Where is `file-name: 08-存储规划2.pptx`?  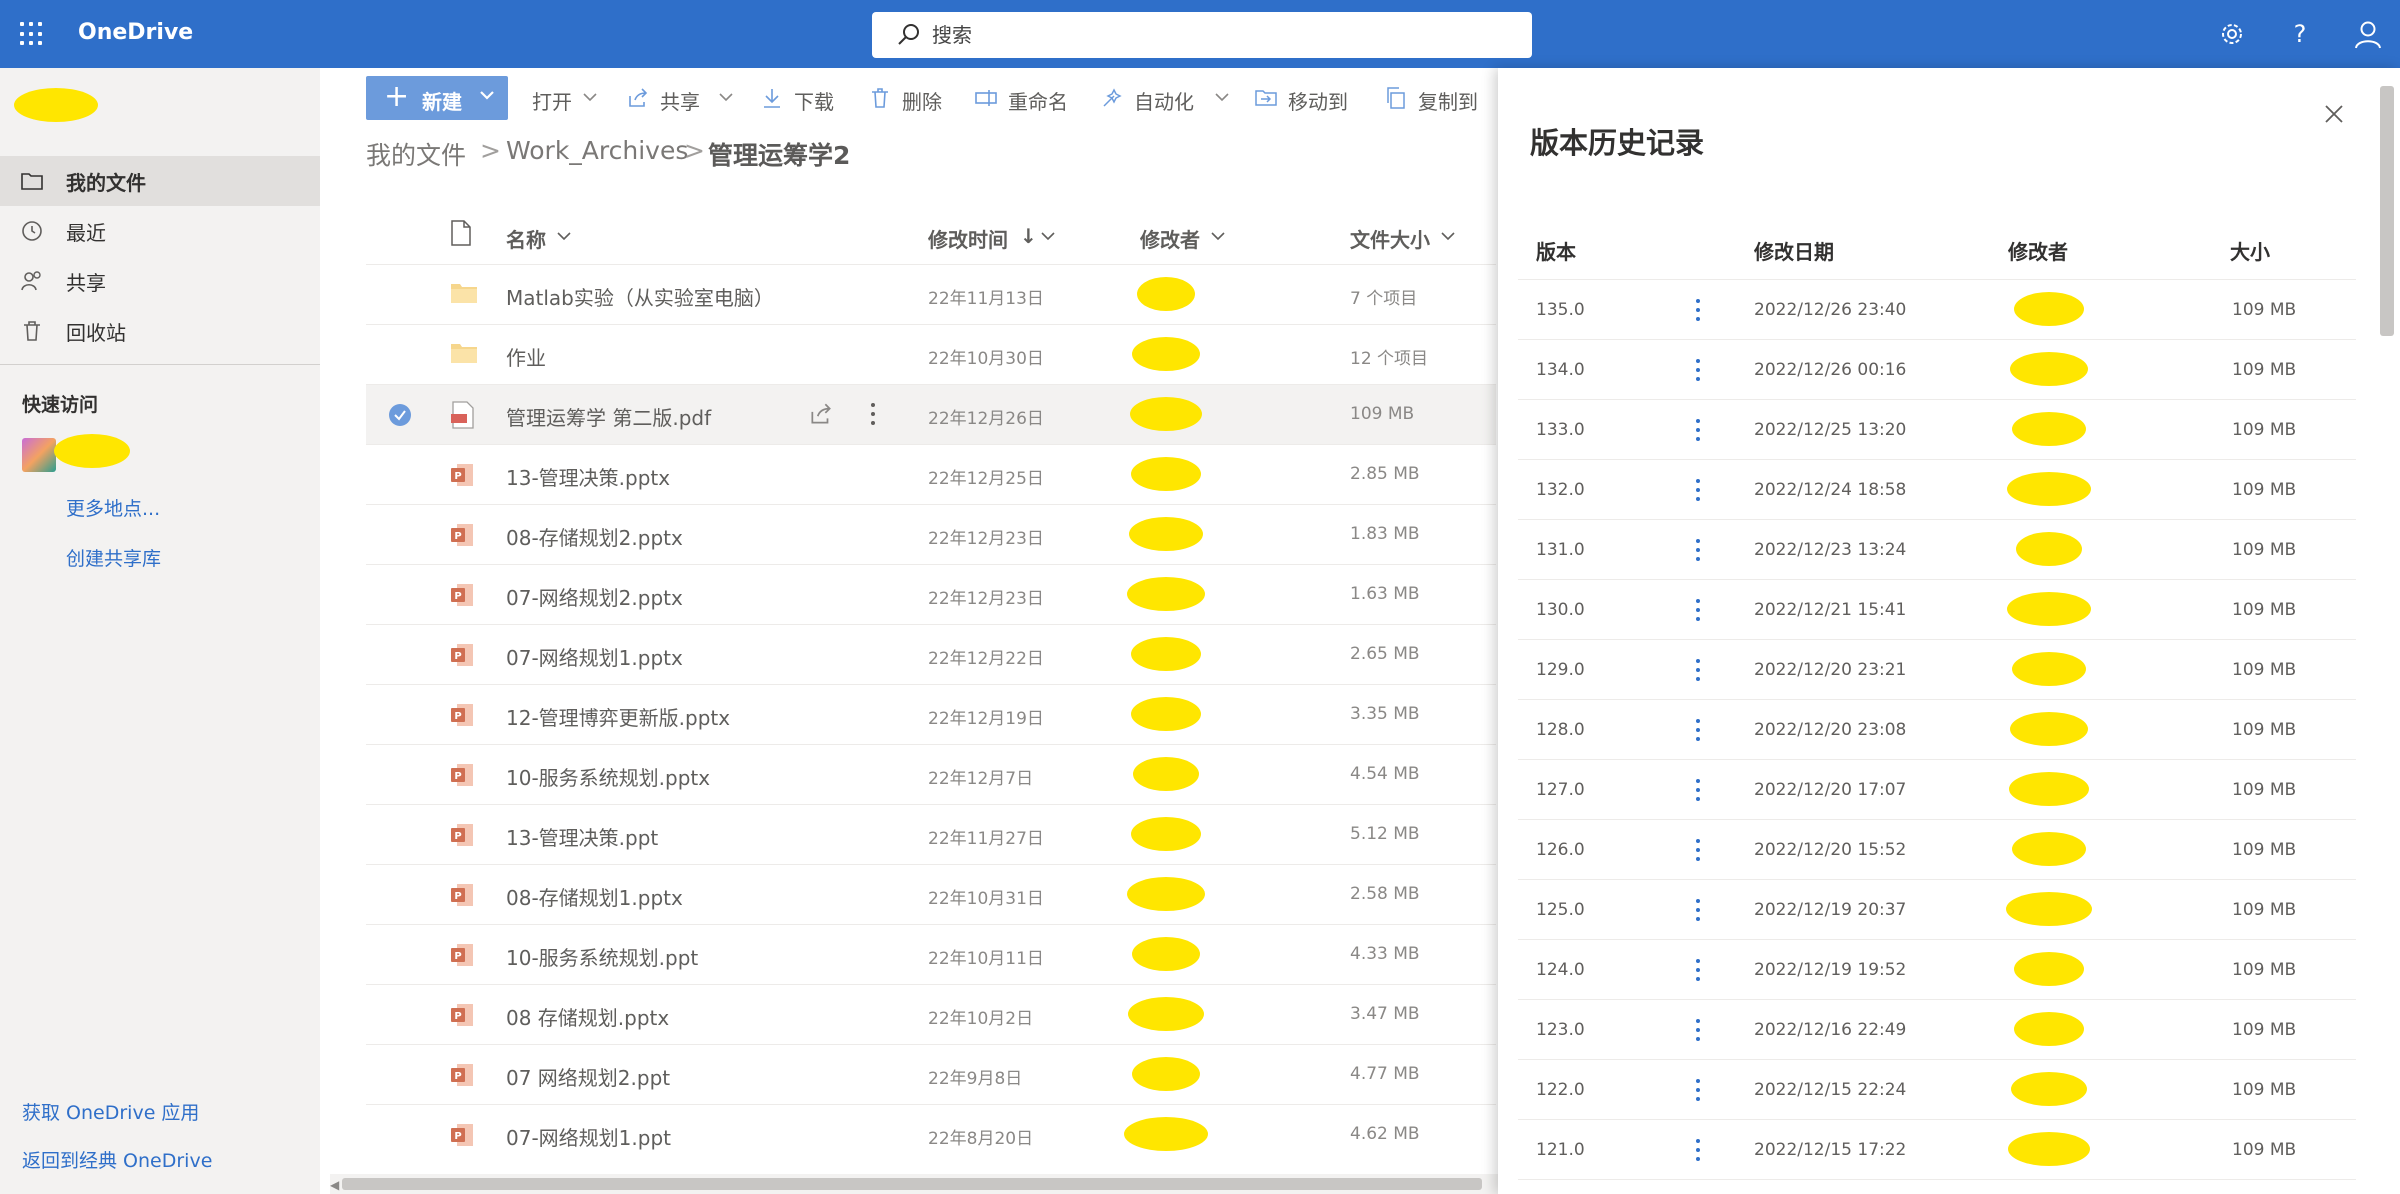
file-name: 08-存储规划2.pptx is located at coordinates (594, 536).